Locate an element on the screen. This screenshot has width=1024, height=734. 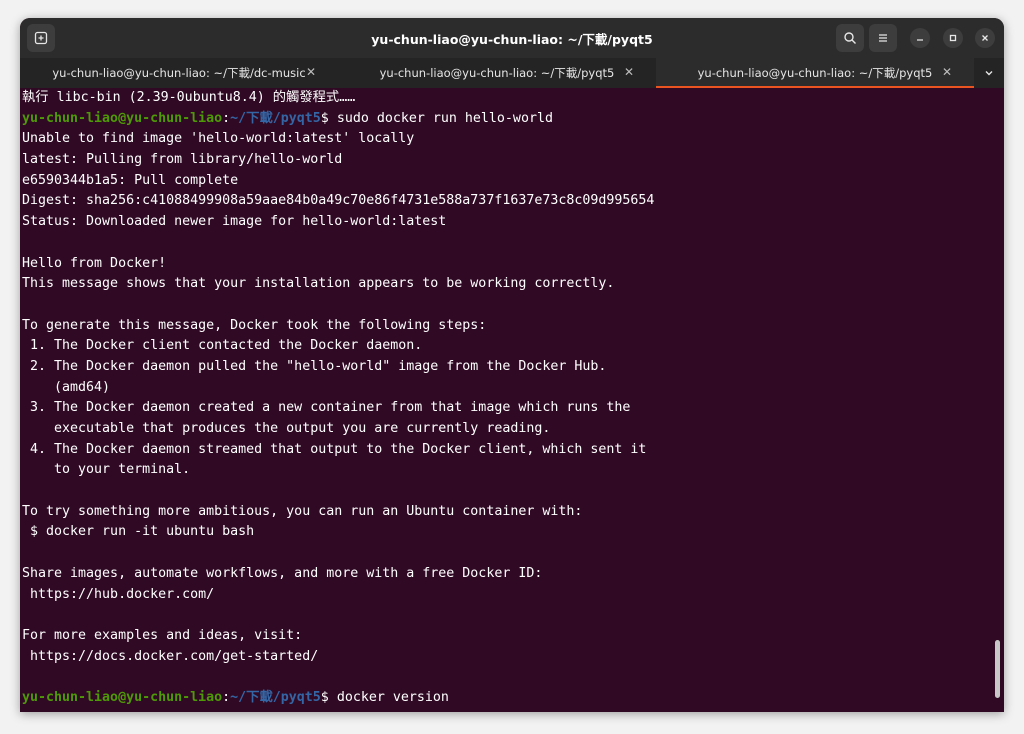
hamburger-menu-icon is located at coordinates (883, 38).